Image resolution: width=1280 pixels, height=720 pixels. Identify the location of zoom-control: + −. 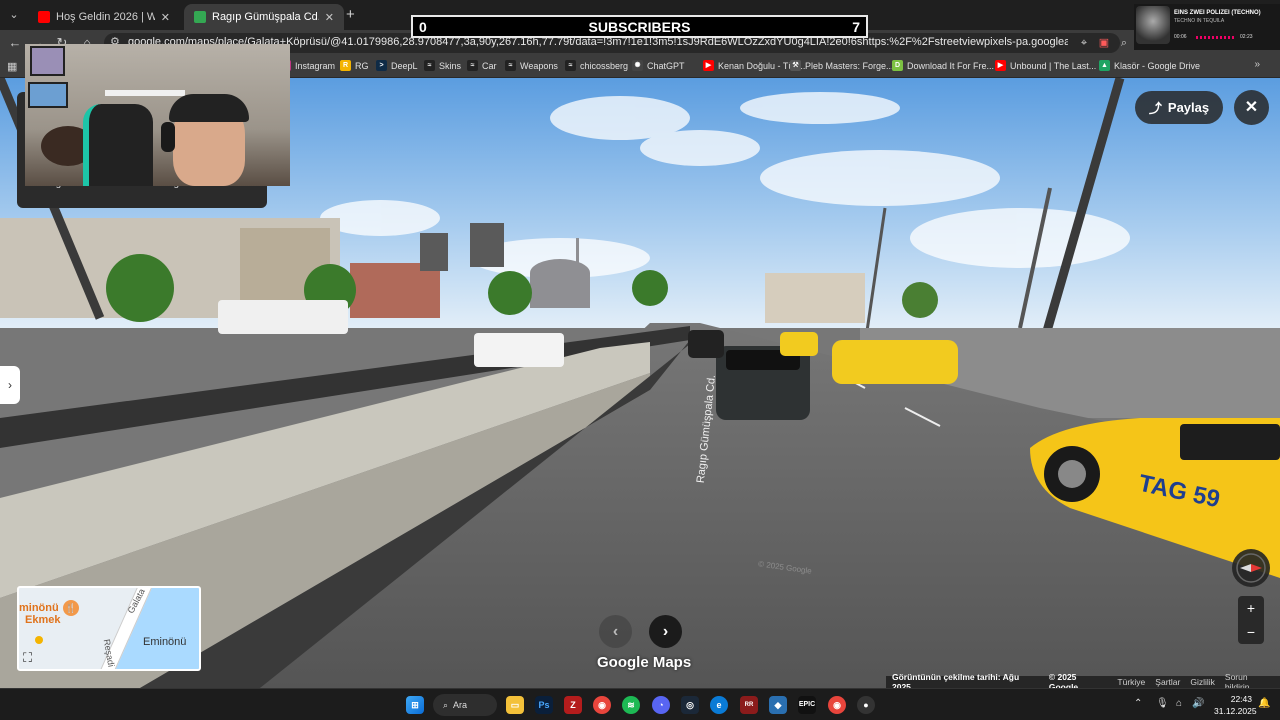
(1251, 620).